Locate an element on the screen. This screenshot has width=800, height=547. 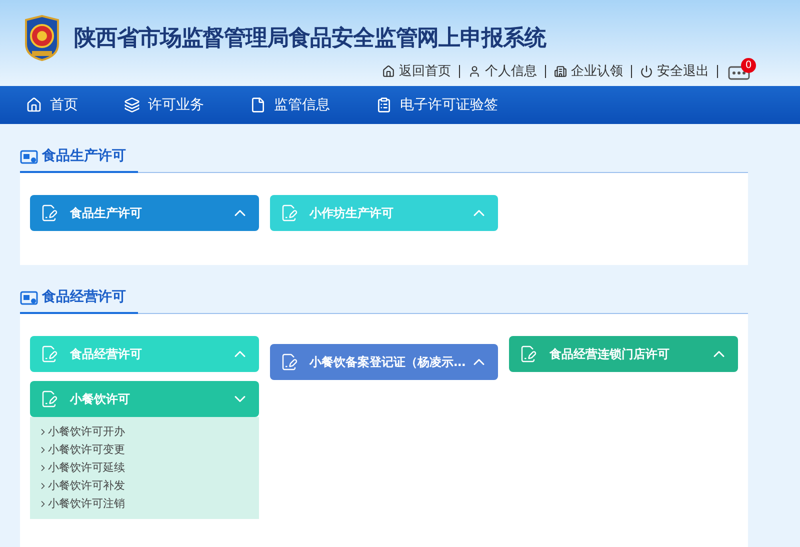
category-title: 食品经营连锁门店许可 is located at coordinates (609, 354).